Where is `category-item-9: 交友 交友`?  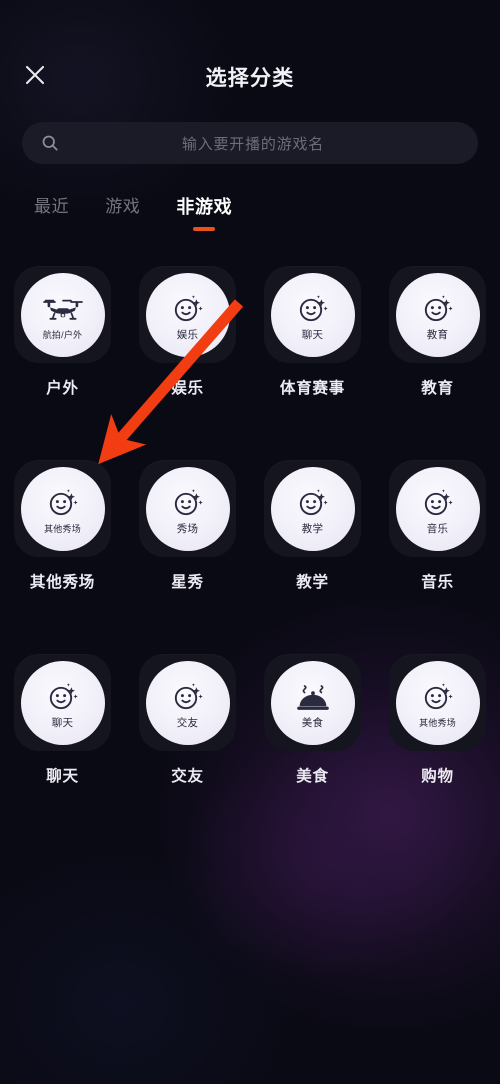
category-item-9: 交友 交友 is located at coordinates (187, 720).